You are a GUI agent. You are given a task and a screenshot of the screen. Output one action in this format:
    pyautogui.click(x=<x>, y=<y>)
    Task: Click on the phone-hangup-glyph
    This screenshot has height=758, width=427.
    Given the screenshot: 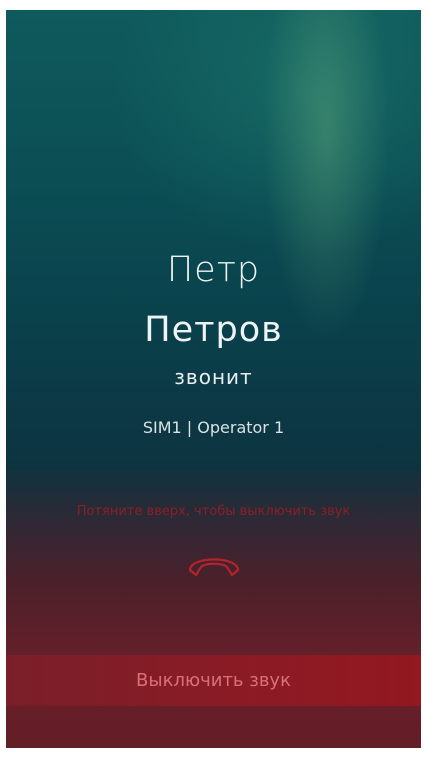 What is the action you would take?
    pyautogui.click(x=214, y=567)
    